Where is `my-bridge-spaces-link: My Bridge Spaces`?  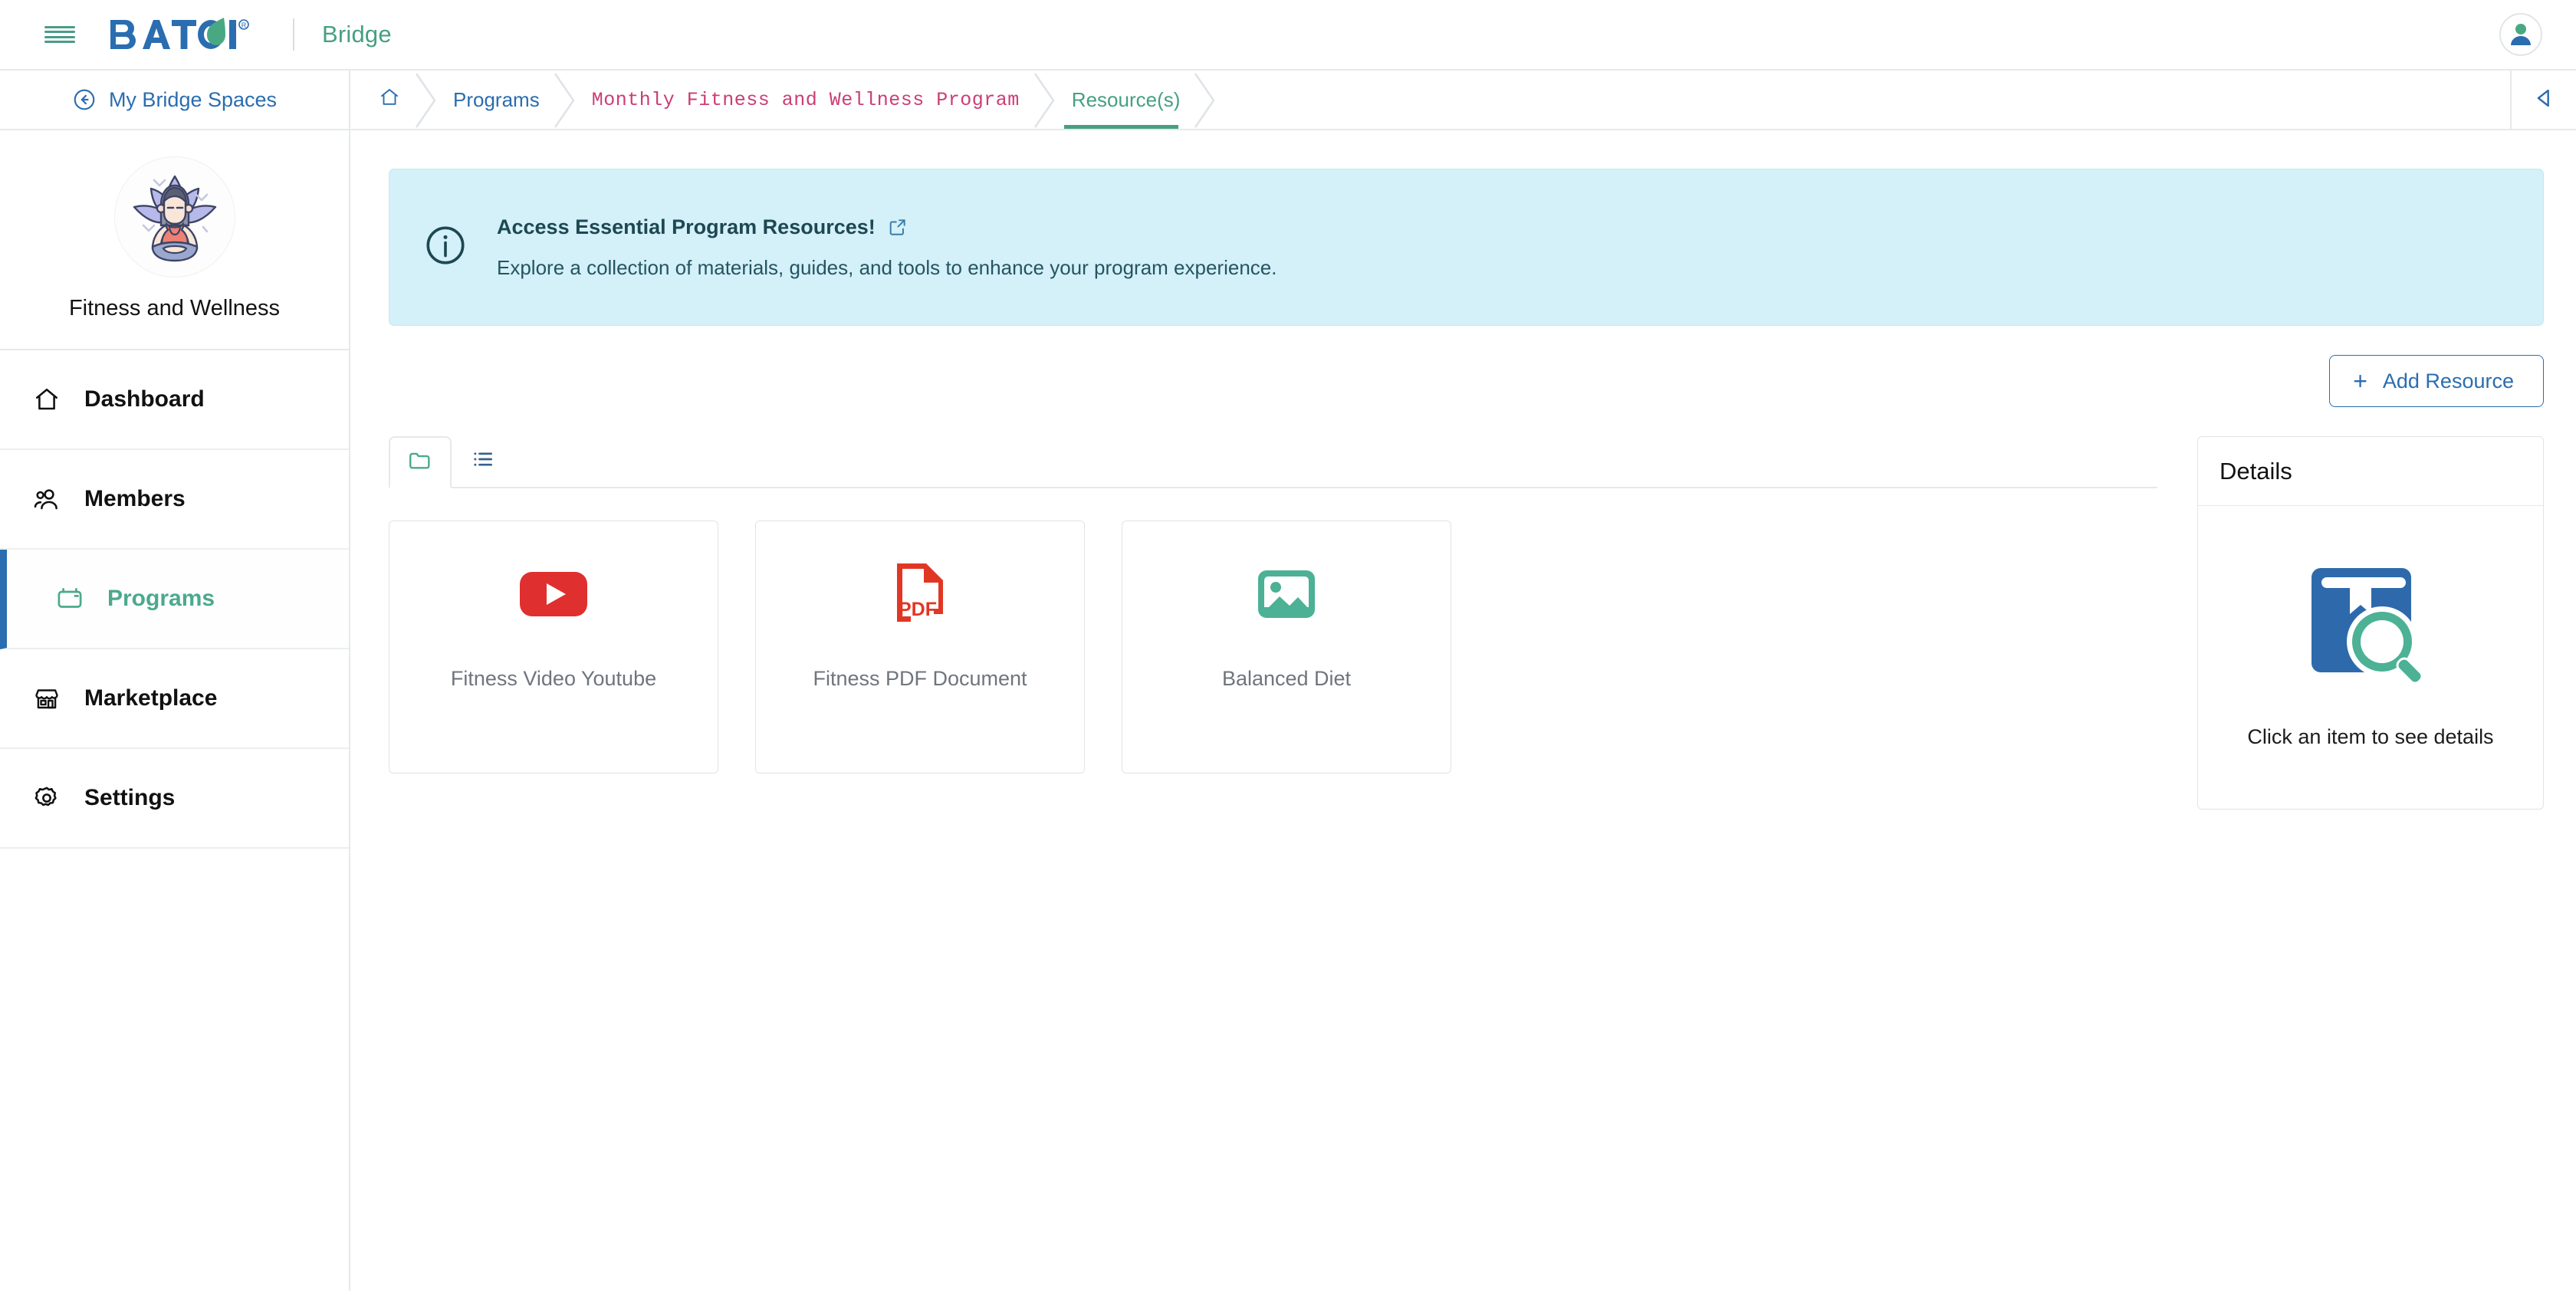 my-bridge-spaces-link: My Bridge Spaces is located at coordinates (175, 100).